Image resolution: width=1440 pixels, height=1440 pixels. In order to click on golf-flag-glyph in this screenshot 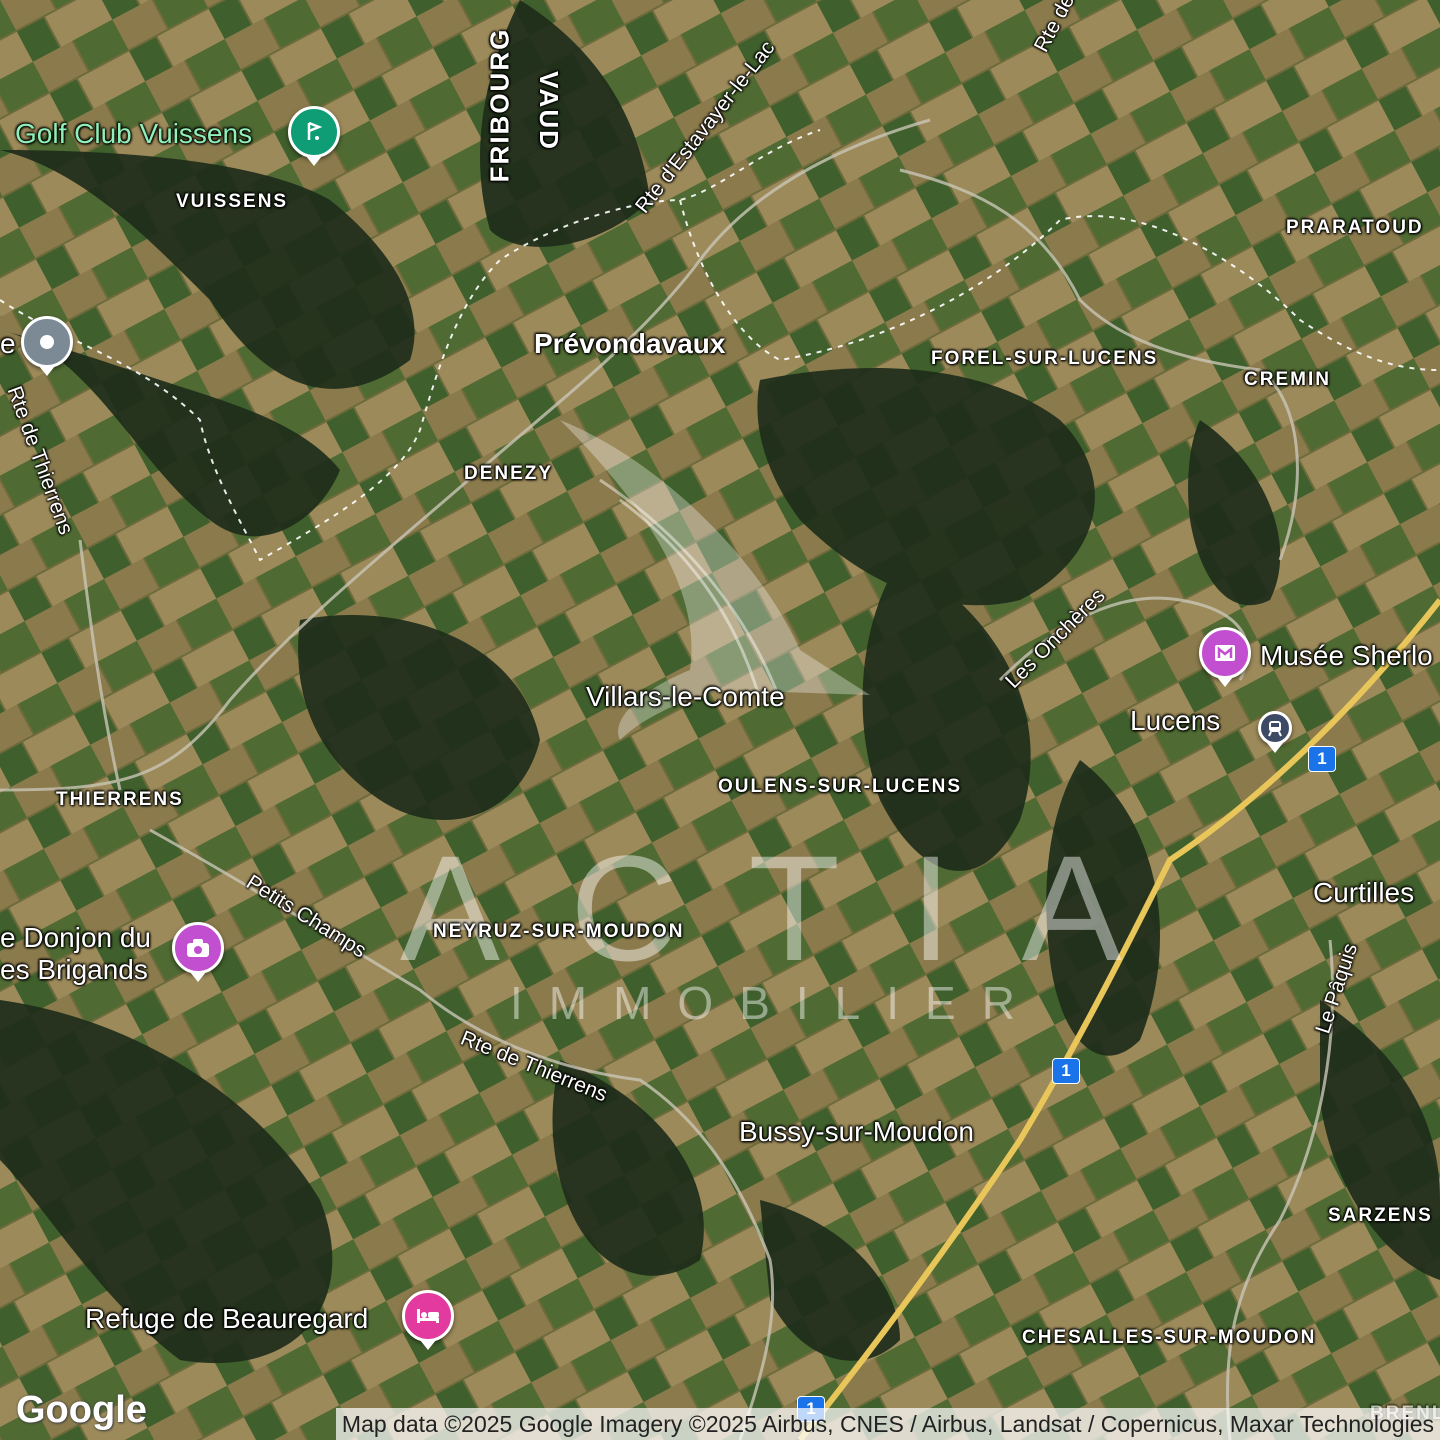, I will do `click(315, 130)`.